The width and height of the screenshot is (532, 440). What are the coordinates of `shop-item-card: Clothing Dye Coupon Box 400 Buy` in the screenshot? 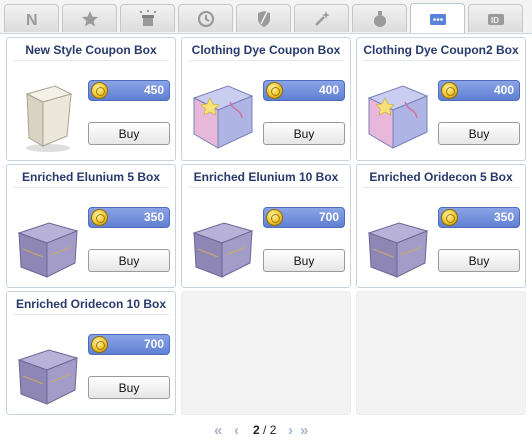 It's located at (266, 99).